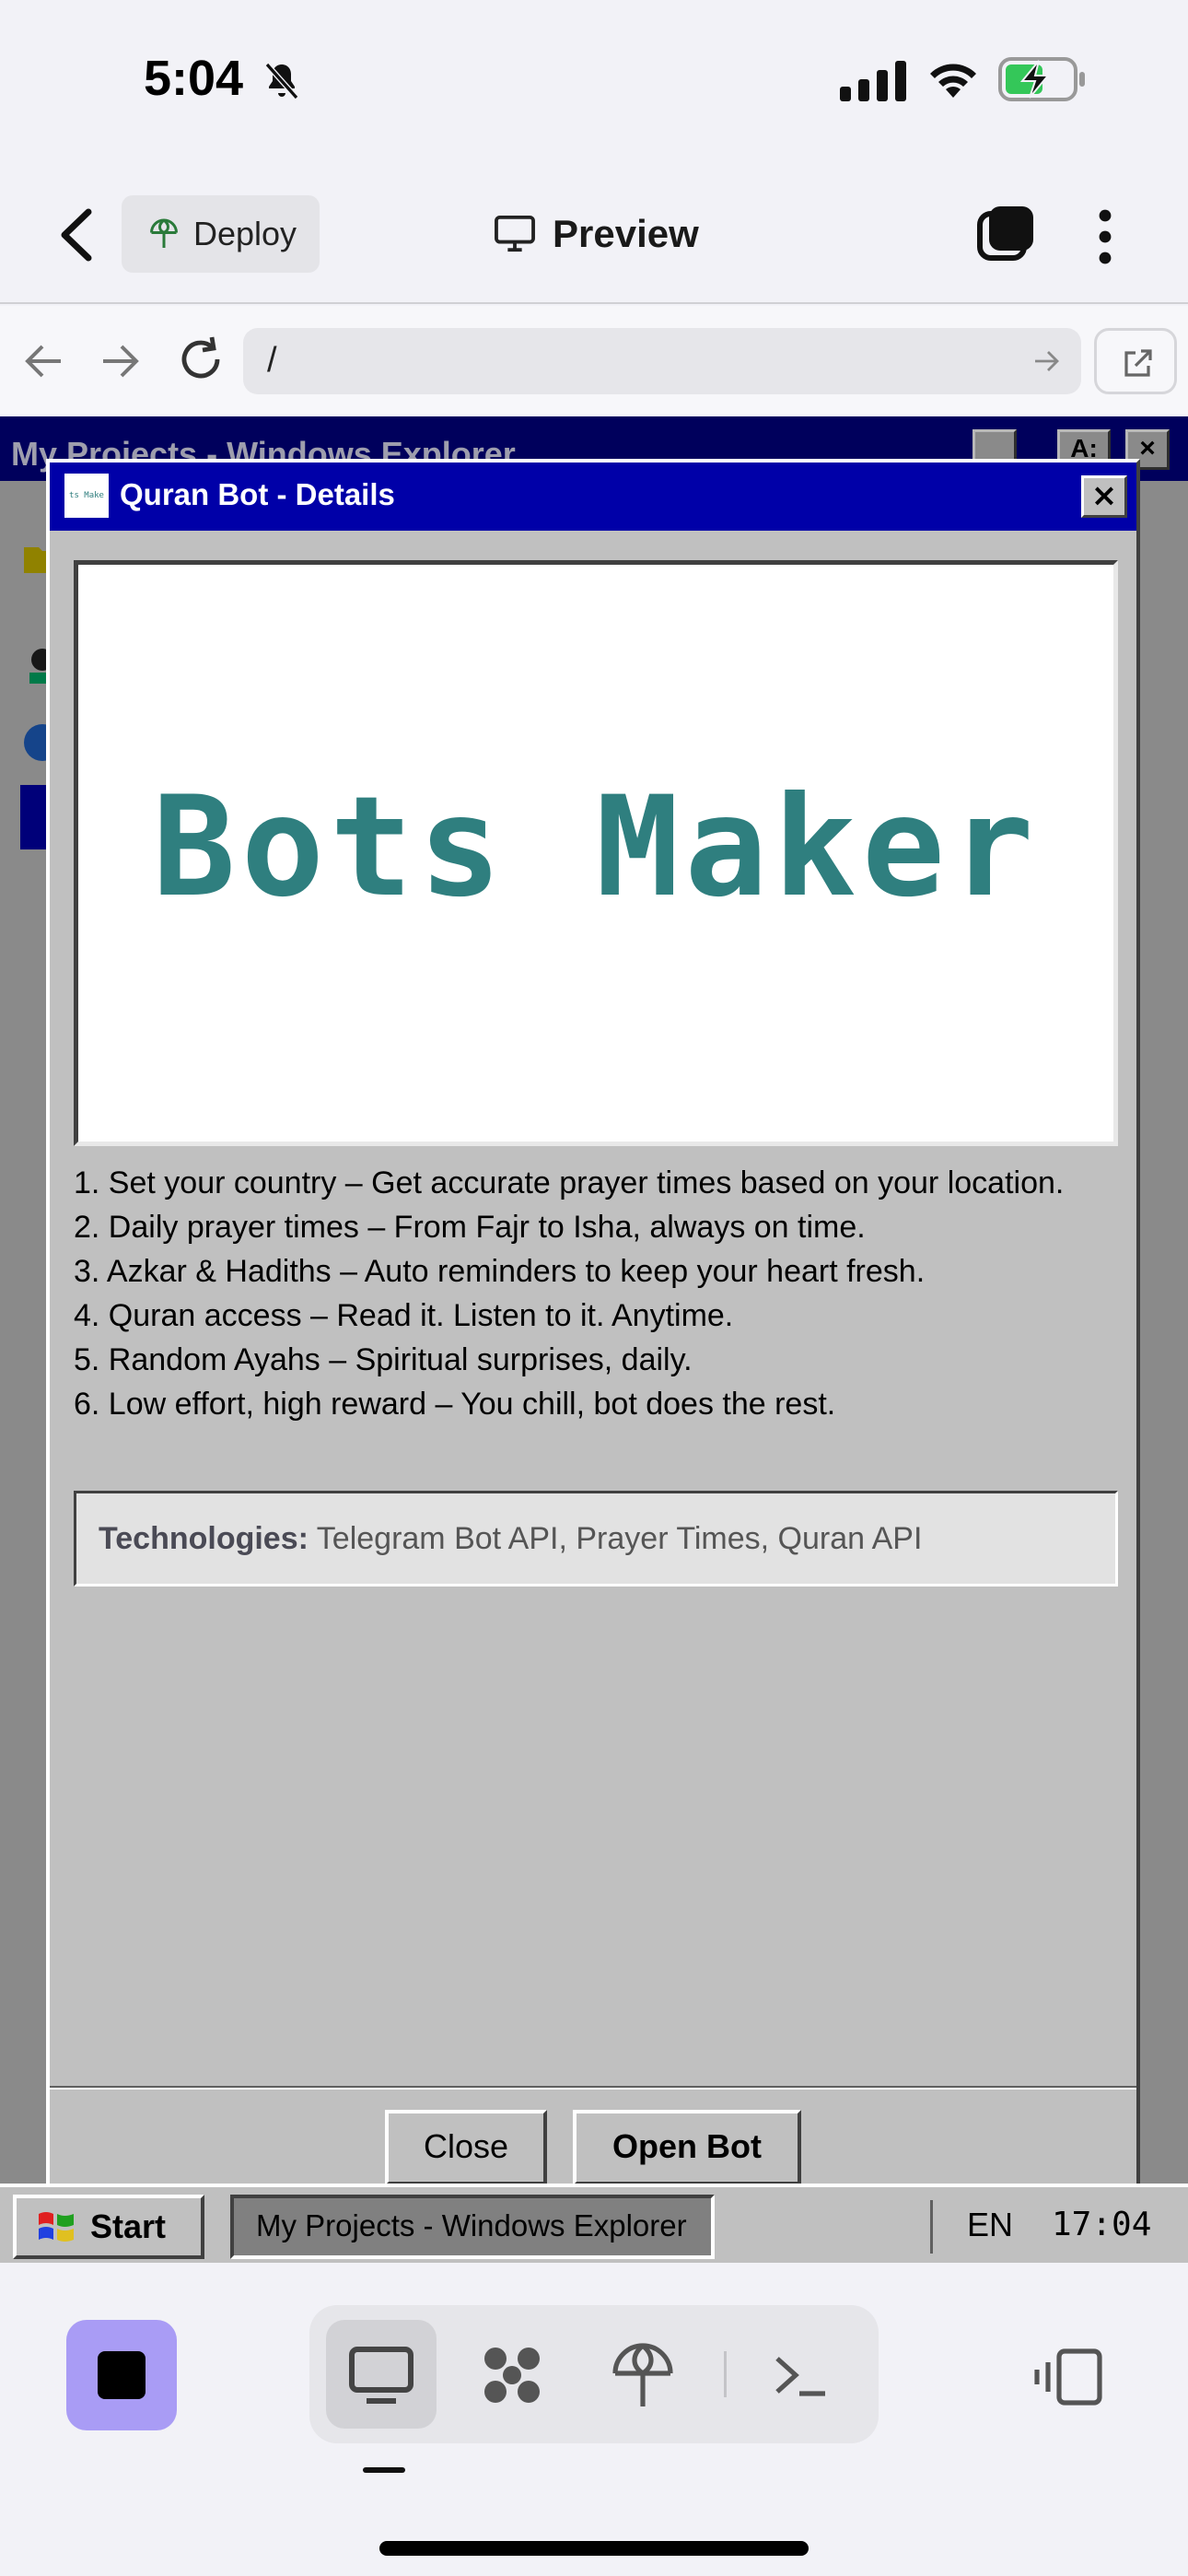 Image resolution: width=1188 pixels, height=2576 pixels. Describe the element at coordinates (801, 2375) in the screenshot. I see `terminal-icon` at that location.